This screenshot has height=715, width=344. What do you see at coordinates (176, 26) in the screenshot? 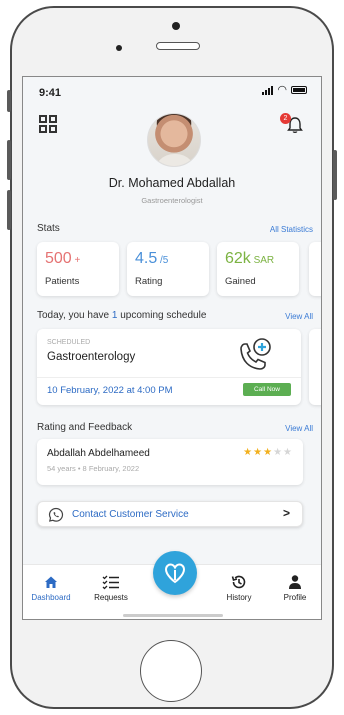
I see `camera-dot` at bounding box center [176, 26].